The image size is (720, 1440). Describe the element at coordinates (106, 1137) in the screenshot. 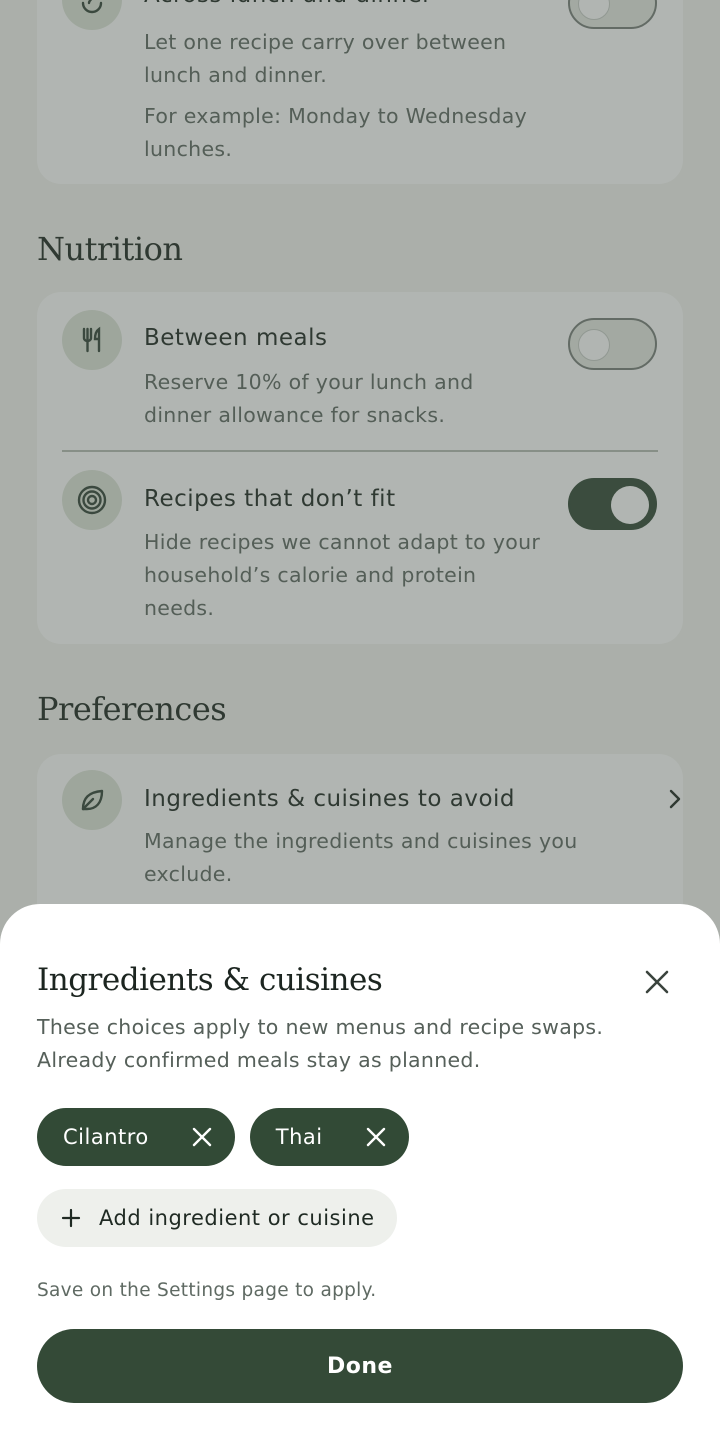

I see `chip-label: Cilantro` at that location.